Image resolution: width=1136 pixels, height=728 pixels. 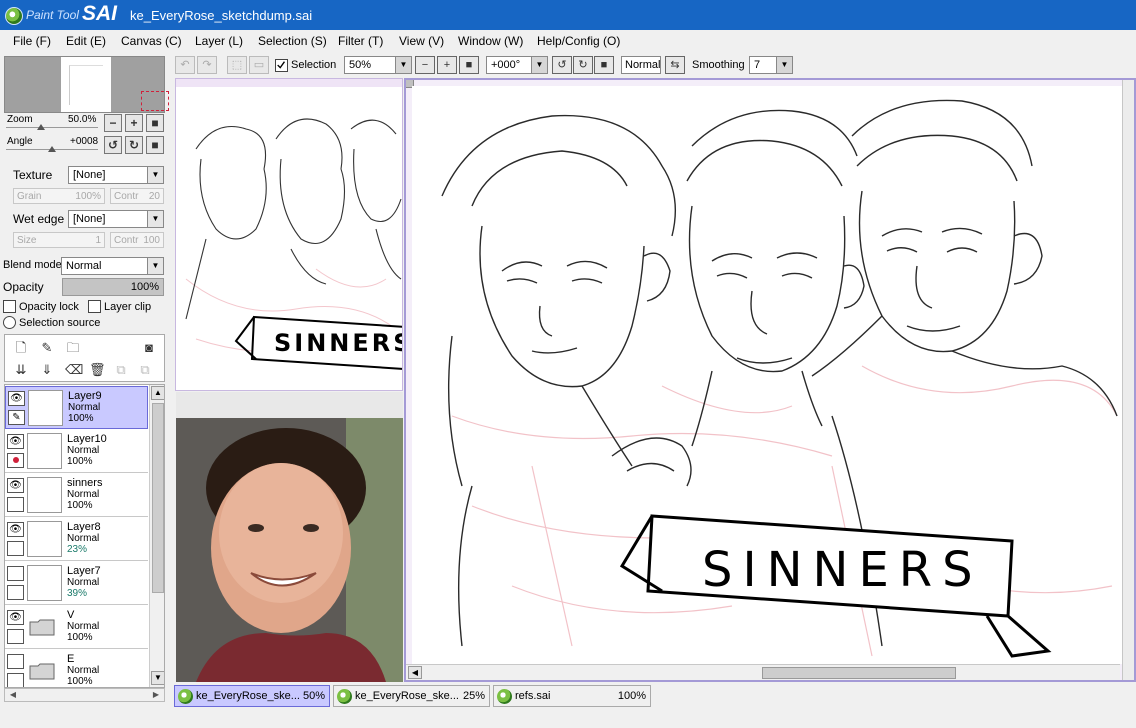 I want to click on main-hscroll-thumb, so click(x=859, y=673).